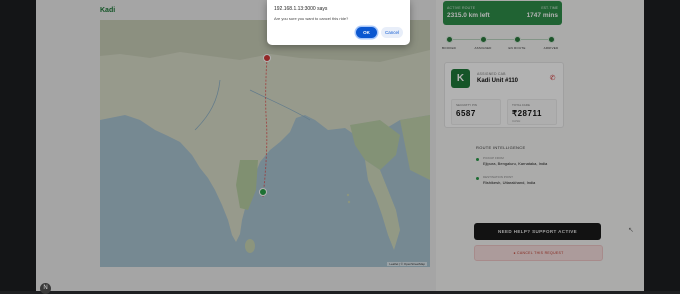 This screenshot has height=294, width=680. I want to click on next-js-icon: N, so click(45, 288).